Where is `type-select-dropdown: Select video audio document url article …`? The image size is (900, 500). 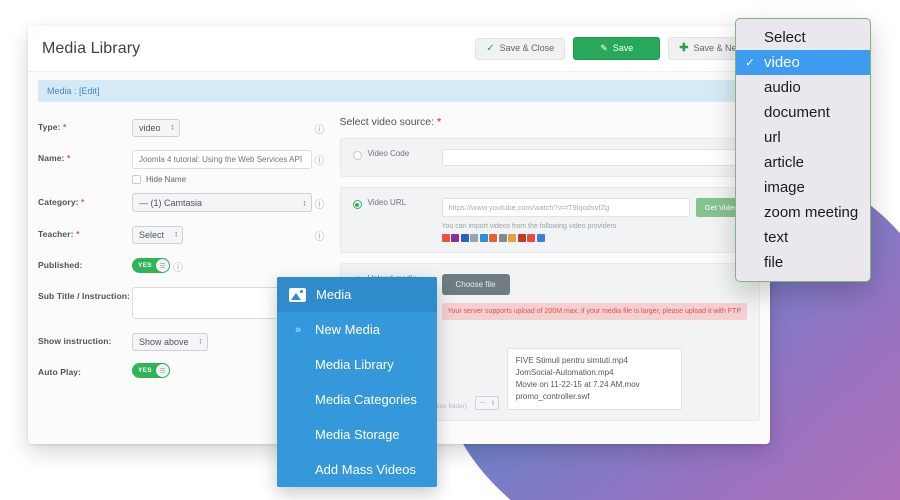 type-select-dropdown: Select video audio document url article … is located at coordinates (803, 150).